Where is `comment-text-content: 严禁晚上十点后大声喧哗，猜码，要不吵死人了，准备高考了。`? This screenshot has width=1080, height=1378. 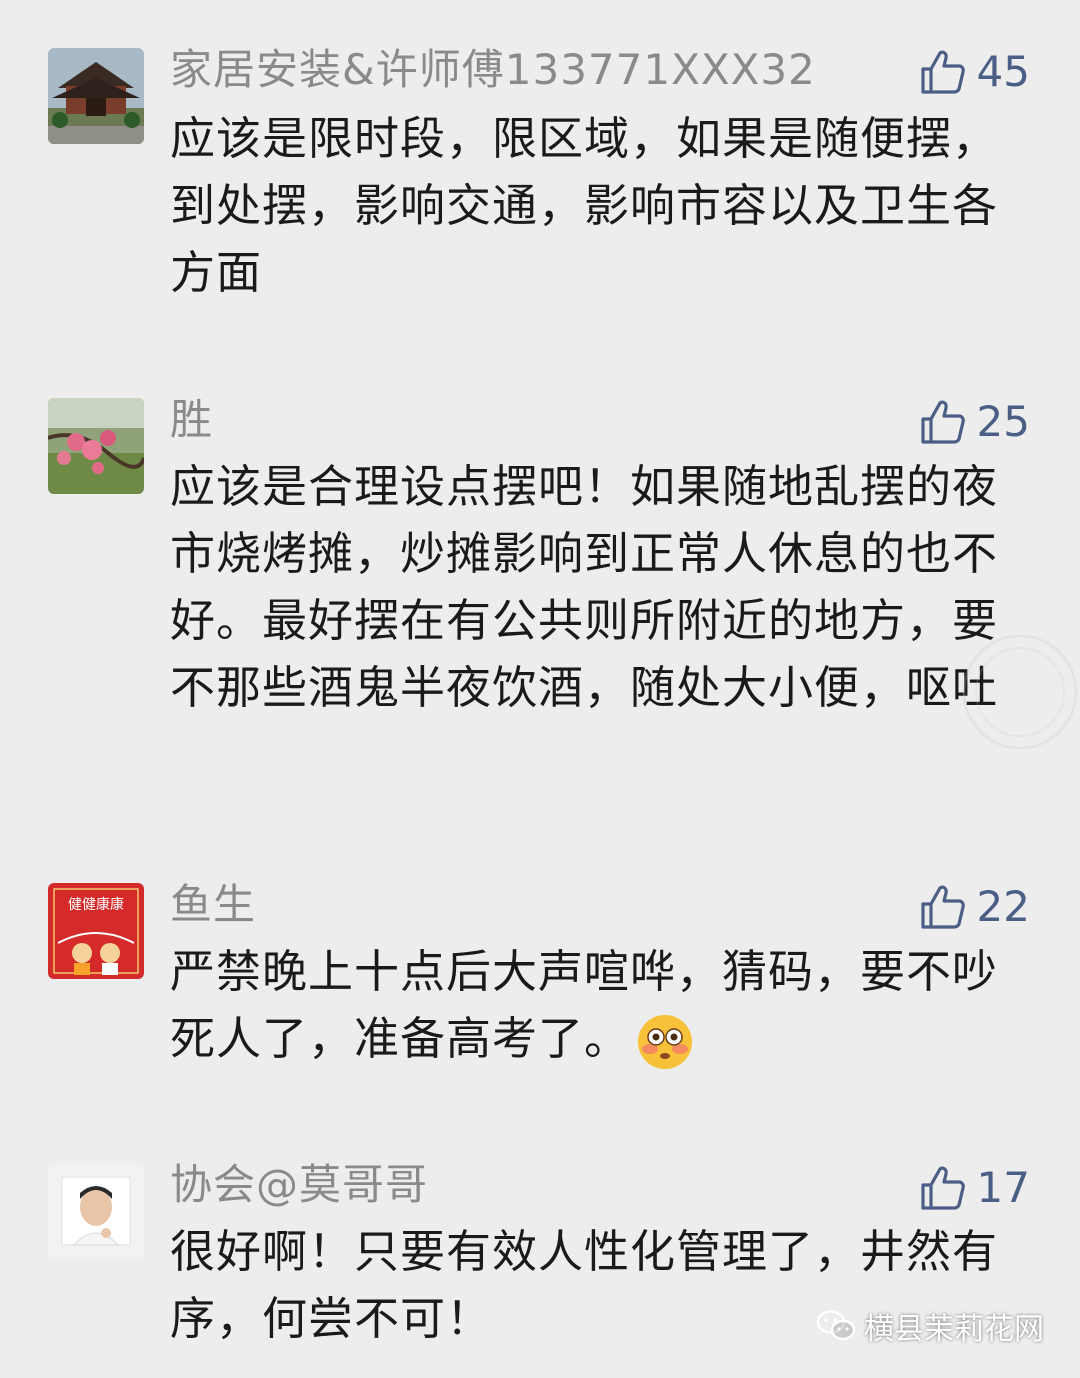 comment-text-content: 严禁晚上十点后大声喧哗，猜码，要不吵死人了，准备高考了。 is located at coordinates (584, 1005).